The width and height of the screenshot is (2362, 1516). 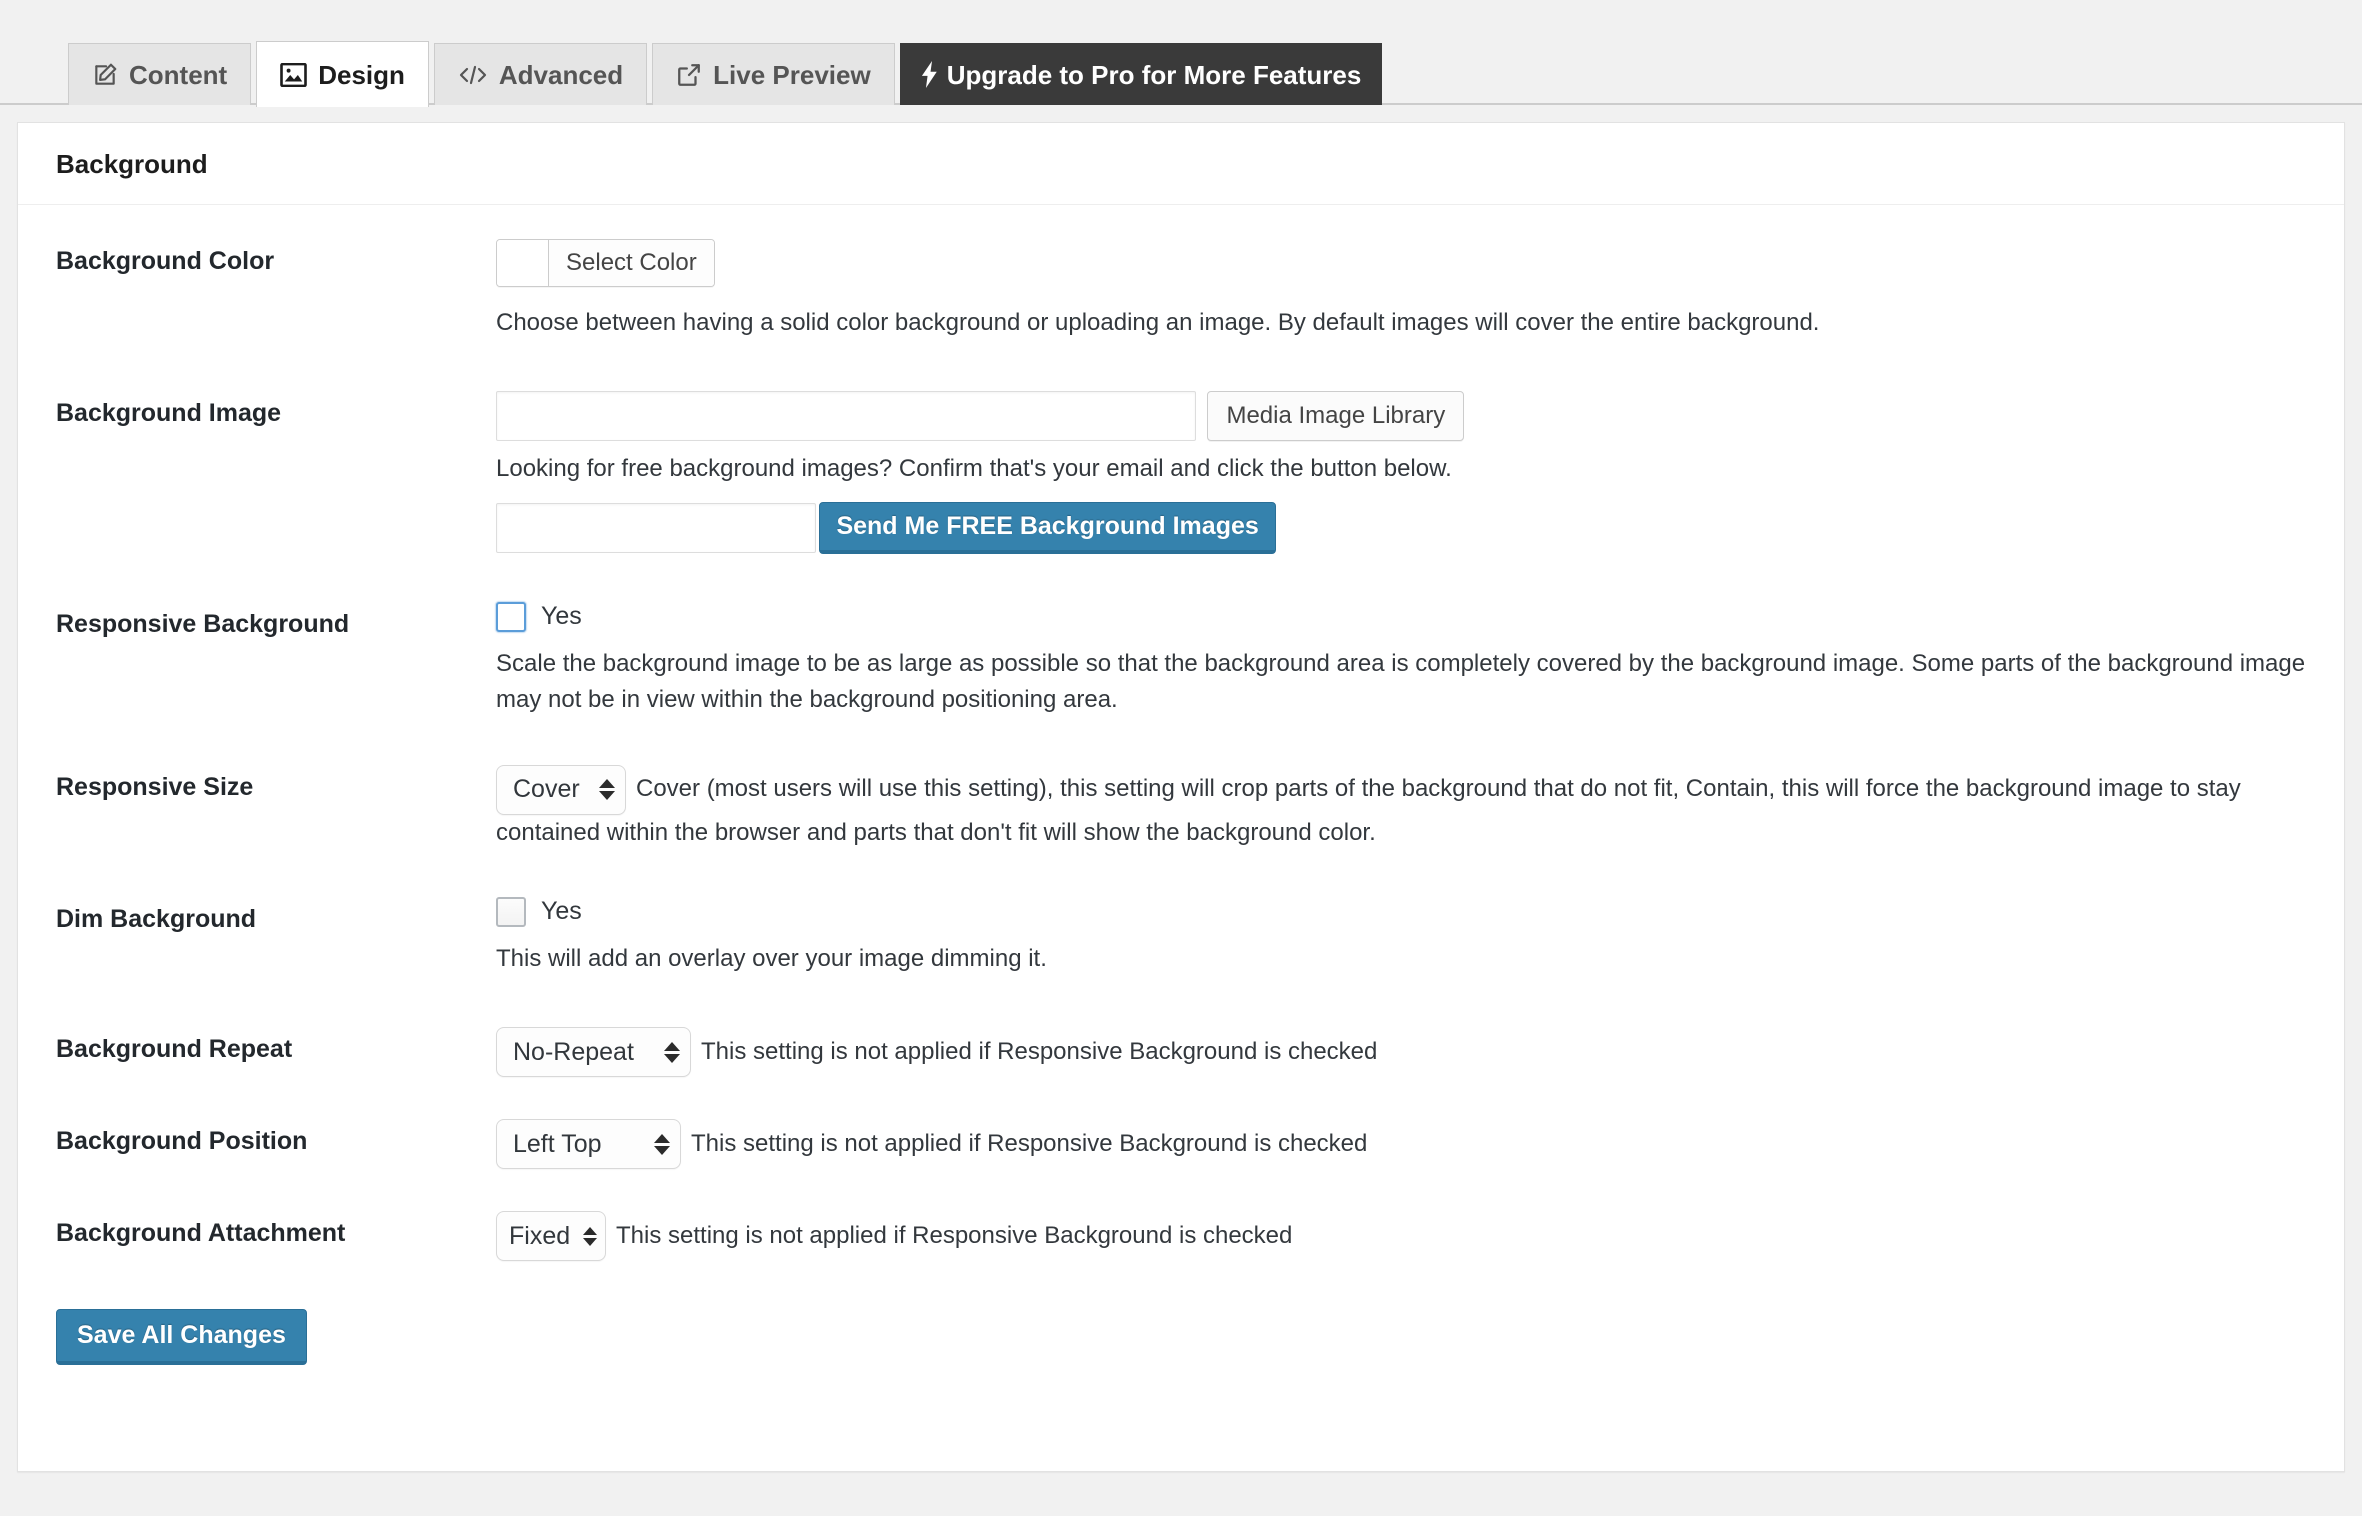 What do you see at coordinates (561, 911) in the screenshot?
I see `dim-background-checkbox-label: Yes` at bounding box center [561, 911].